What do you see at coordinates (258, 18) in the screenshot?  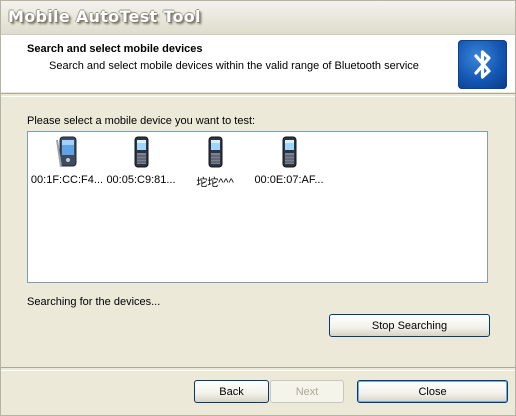 I see `title-bar: Mobile AutoTest Tool` at bounding box center [258, 18].